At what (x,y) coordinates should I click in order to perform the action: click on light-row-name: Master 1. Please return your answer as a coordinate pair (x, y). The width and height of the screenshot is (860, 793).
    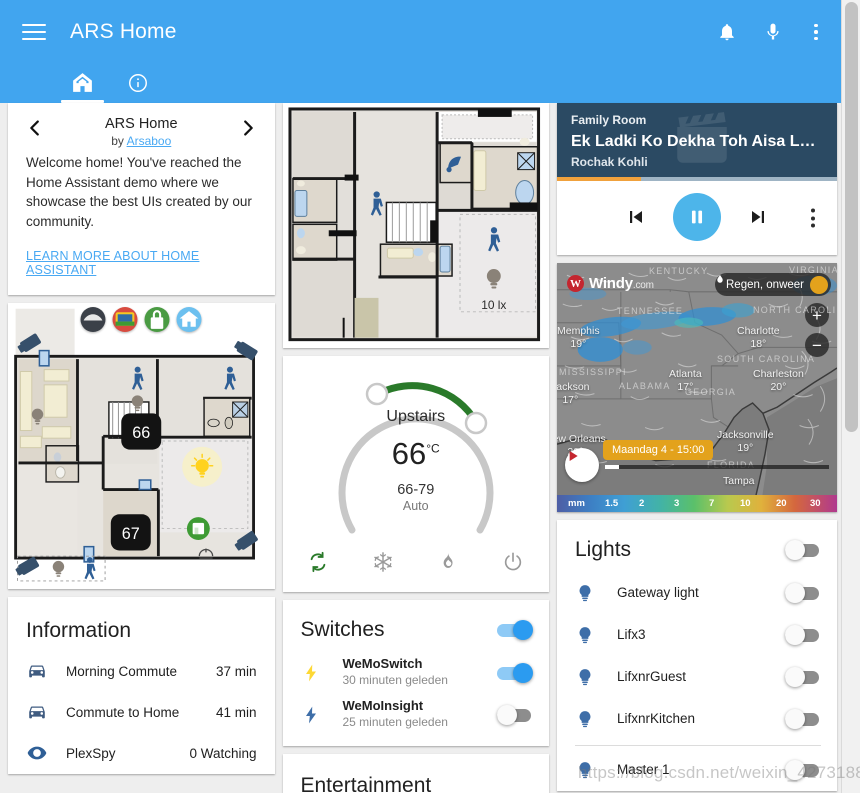
    Looking at the image, I should click on (643, 770).